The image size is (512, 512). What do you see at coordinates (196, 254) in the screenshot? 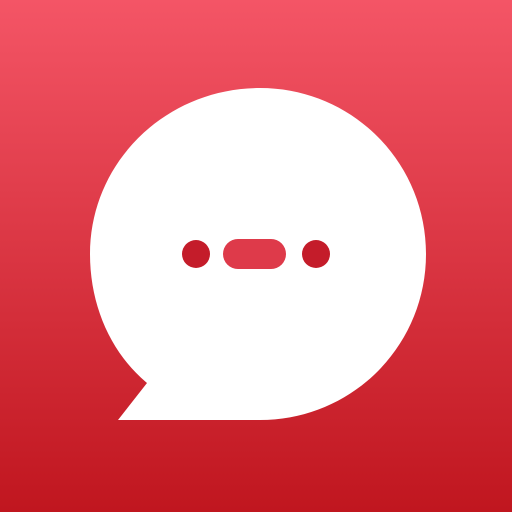
I see `typing-dot-left` at bounding box center [196, 254].